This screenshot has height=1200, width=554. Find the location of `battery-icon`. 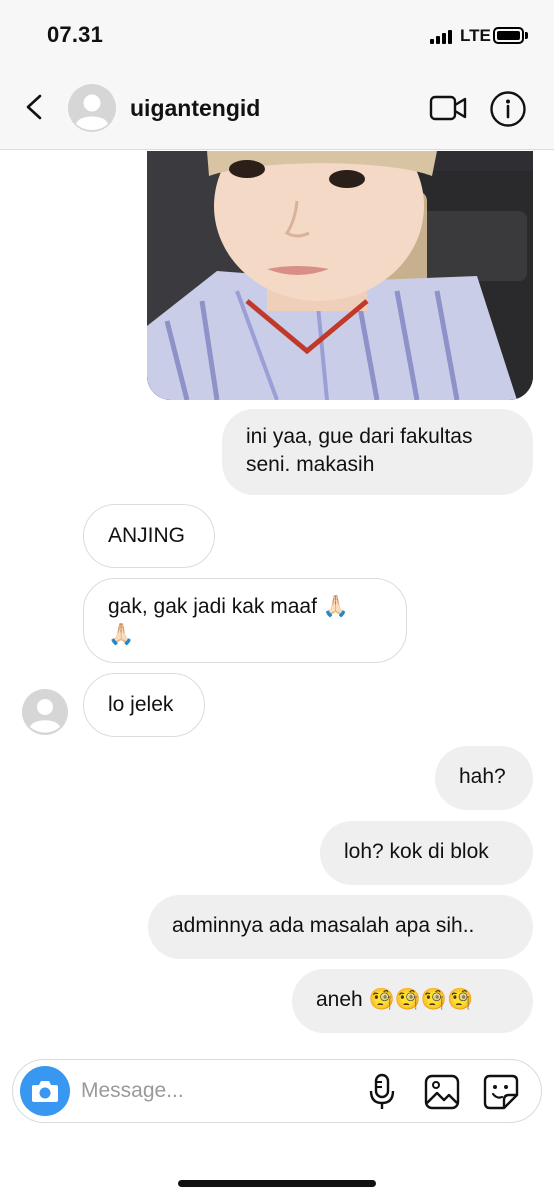

battery-icon is located at coordinates (508, 35).